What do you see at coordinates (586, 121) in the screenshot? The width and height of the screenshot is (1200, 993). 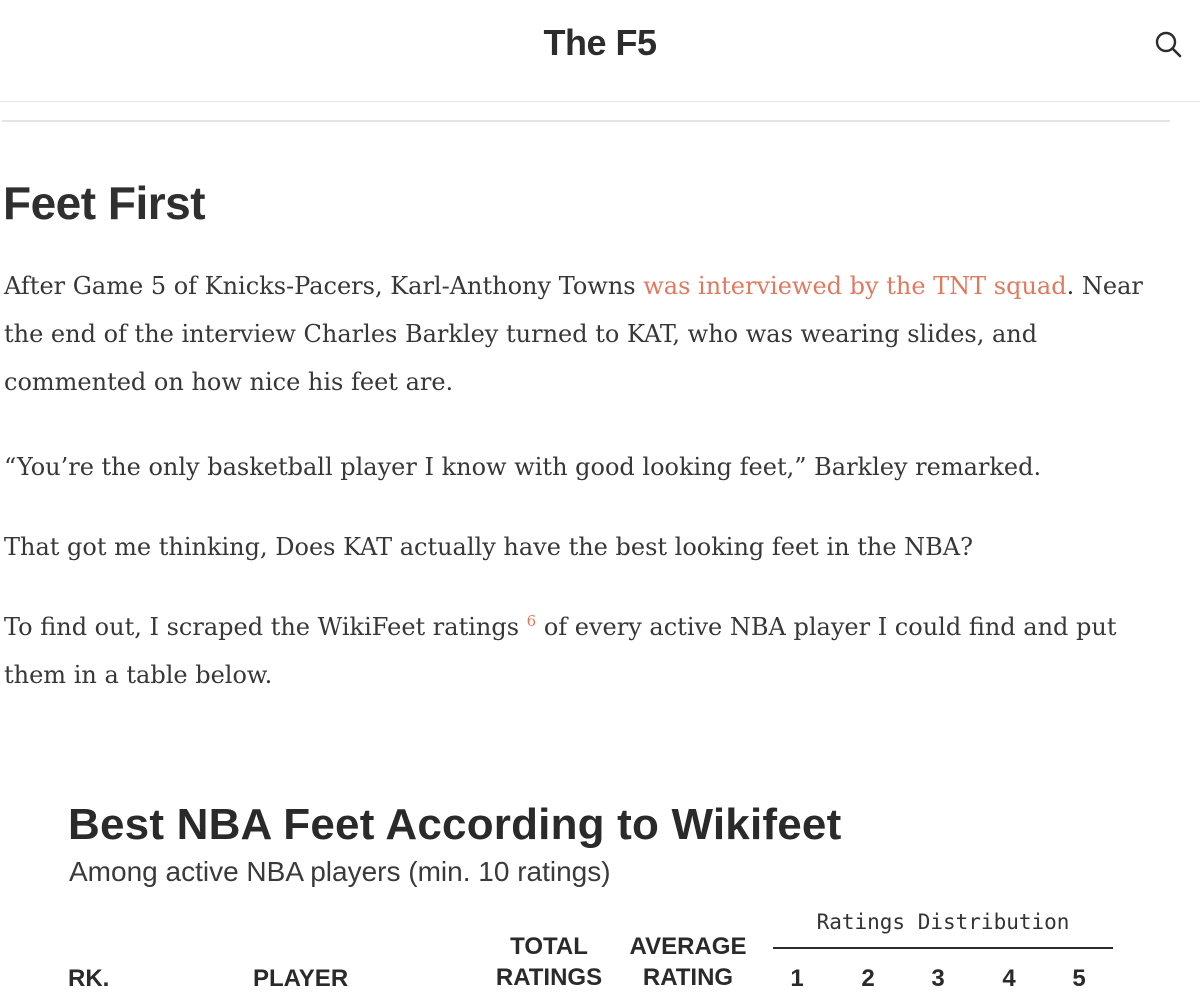 I see `header-divider` at bounding box center [586, 121].